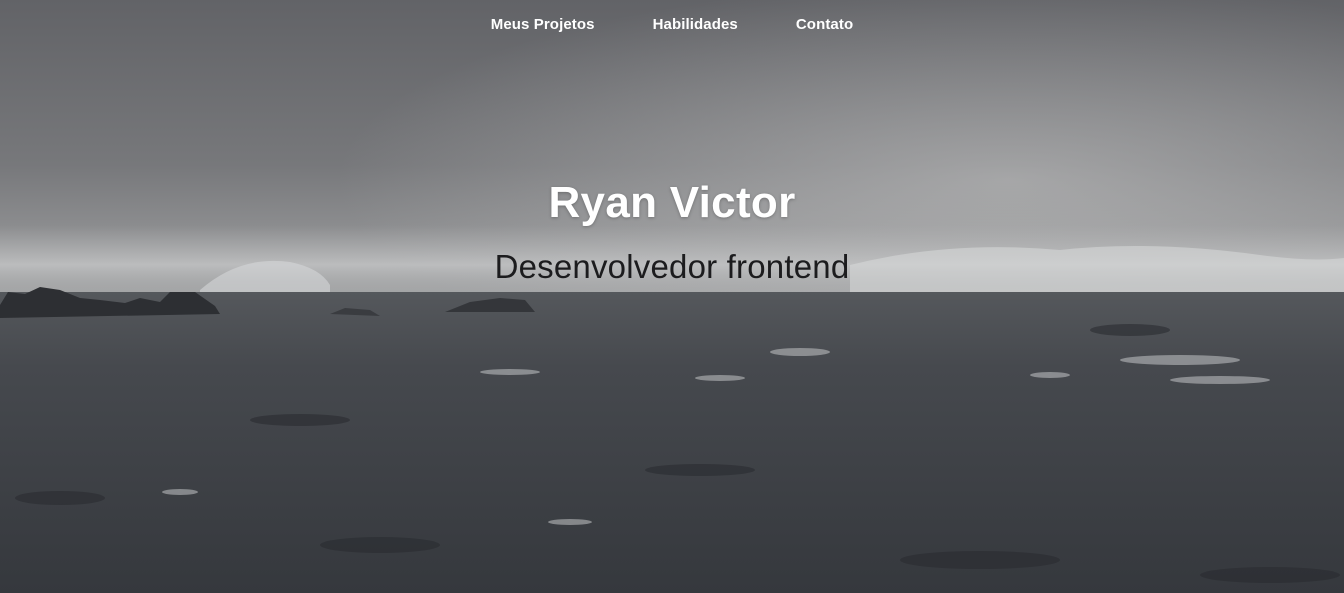 The width and height of the screenshot is (1344, 593). What do you see at coordinates (824, 24) in the screenshot?
I see `nav-link-contato: Contato` at bounding box center [824, 24].